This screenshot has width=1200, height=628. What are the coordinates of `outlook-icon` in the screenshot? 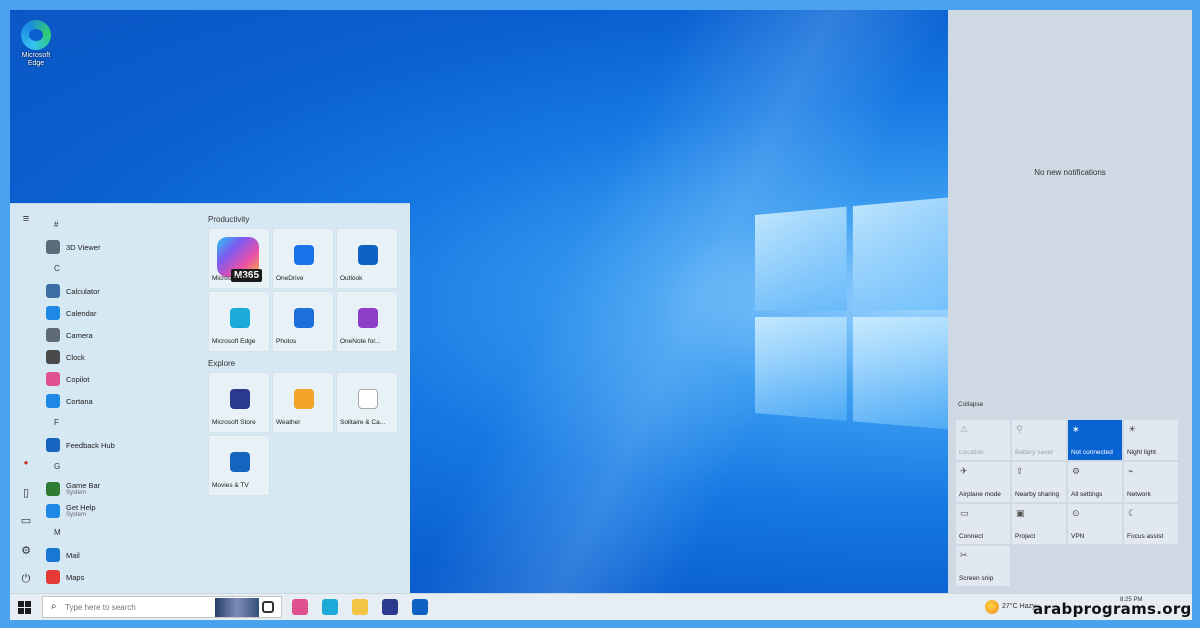 It's located at (420, 607).